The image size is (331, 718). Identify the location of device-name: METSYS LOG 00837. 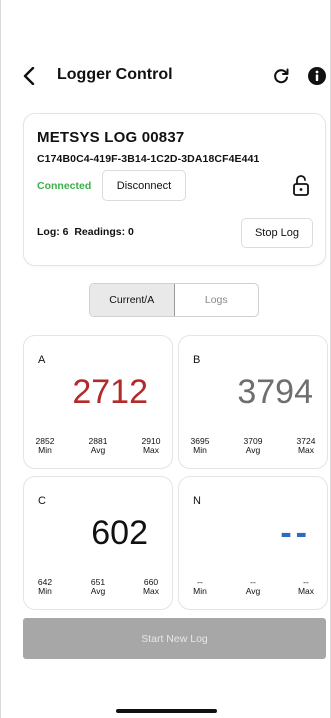
(111, 137).